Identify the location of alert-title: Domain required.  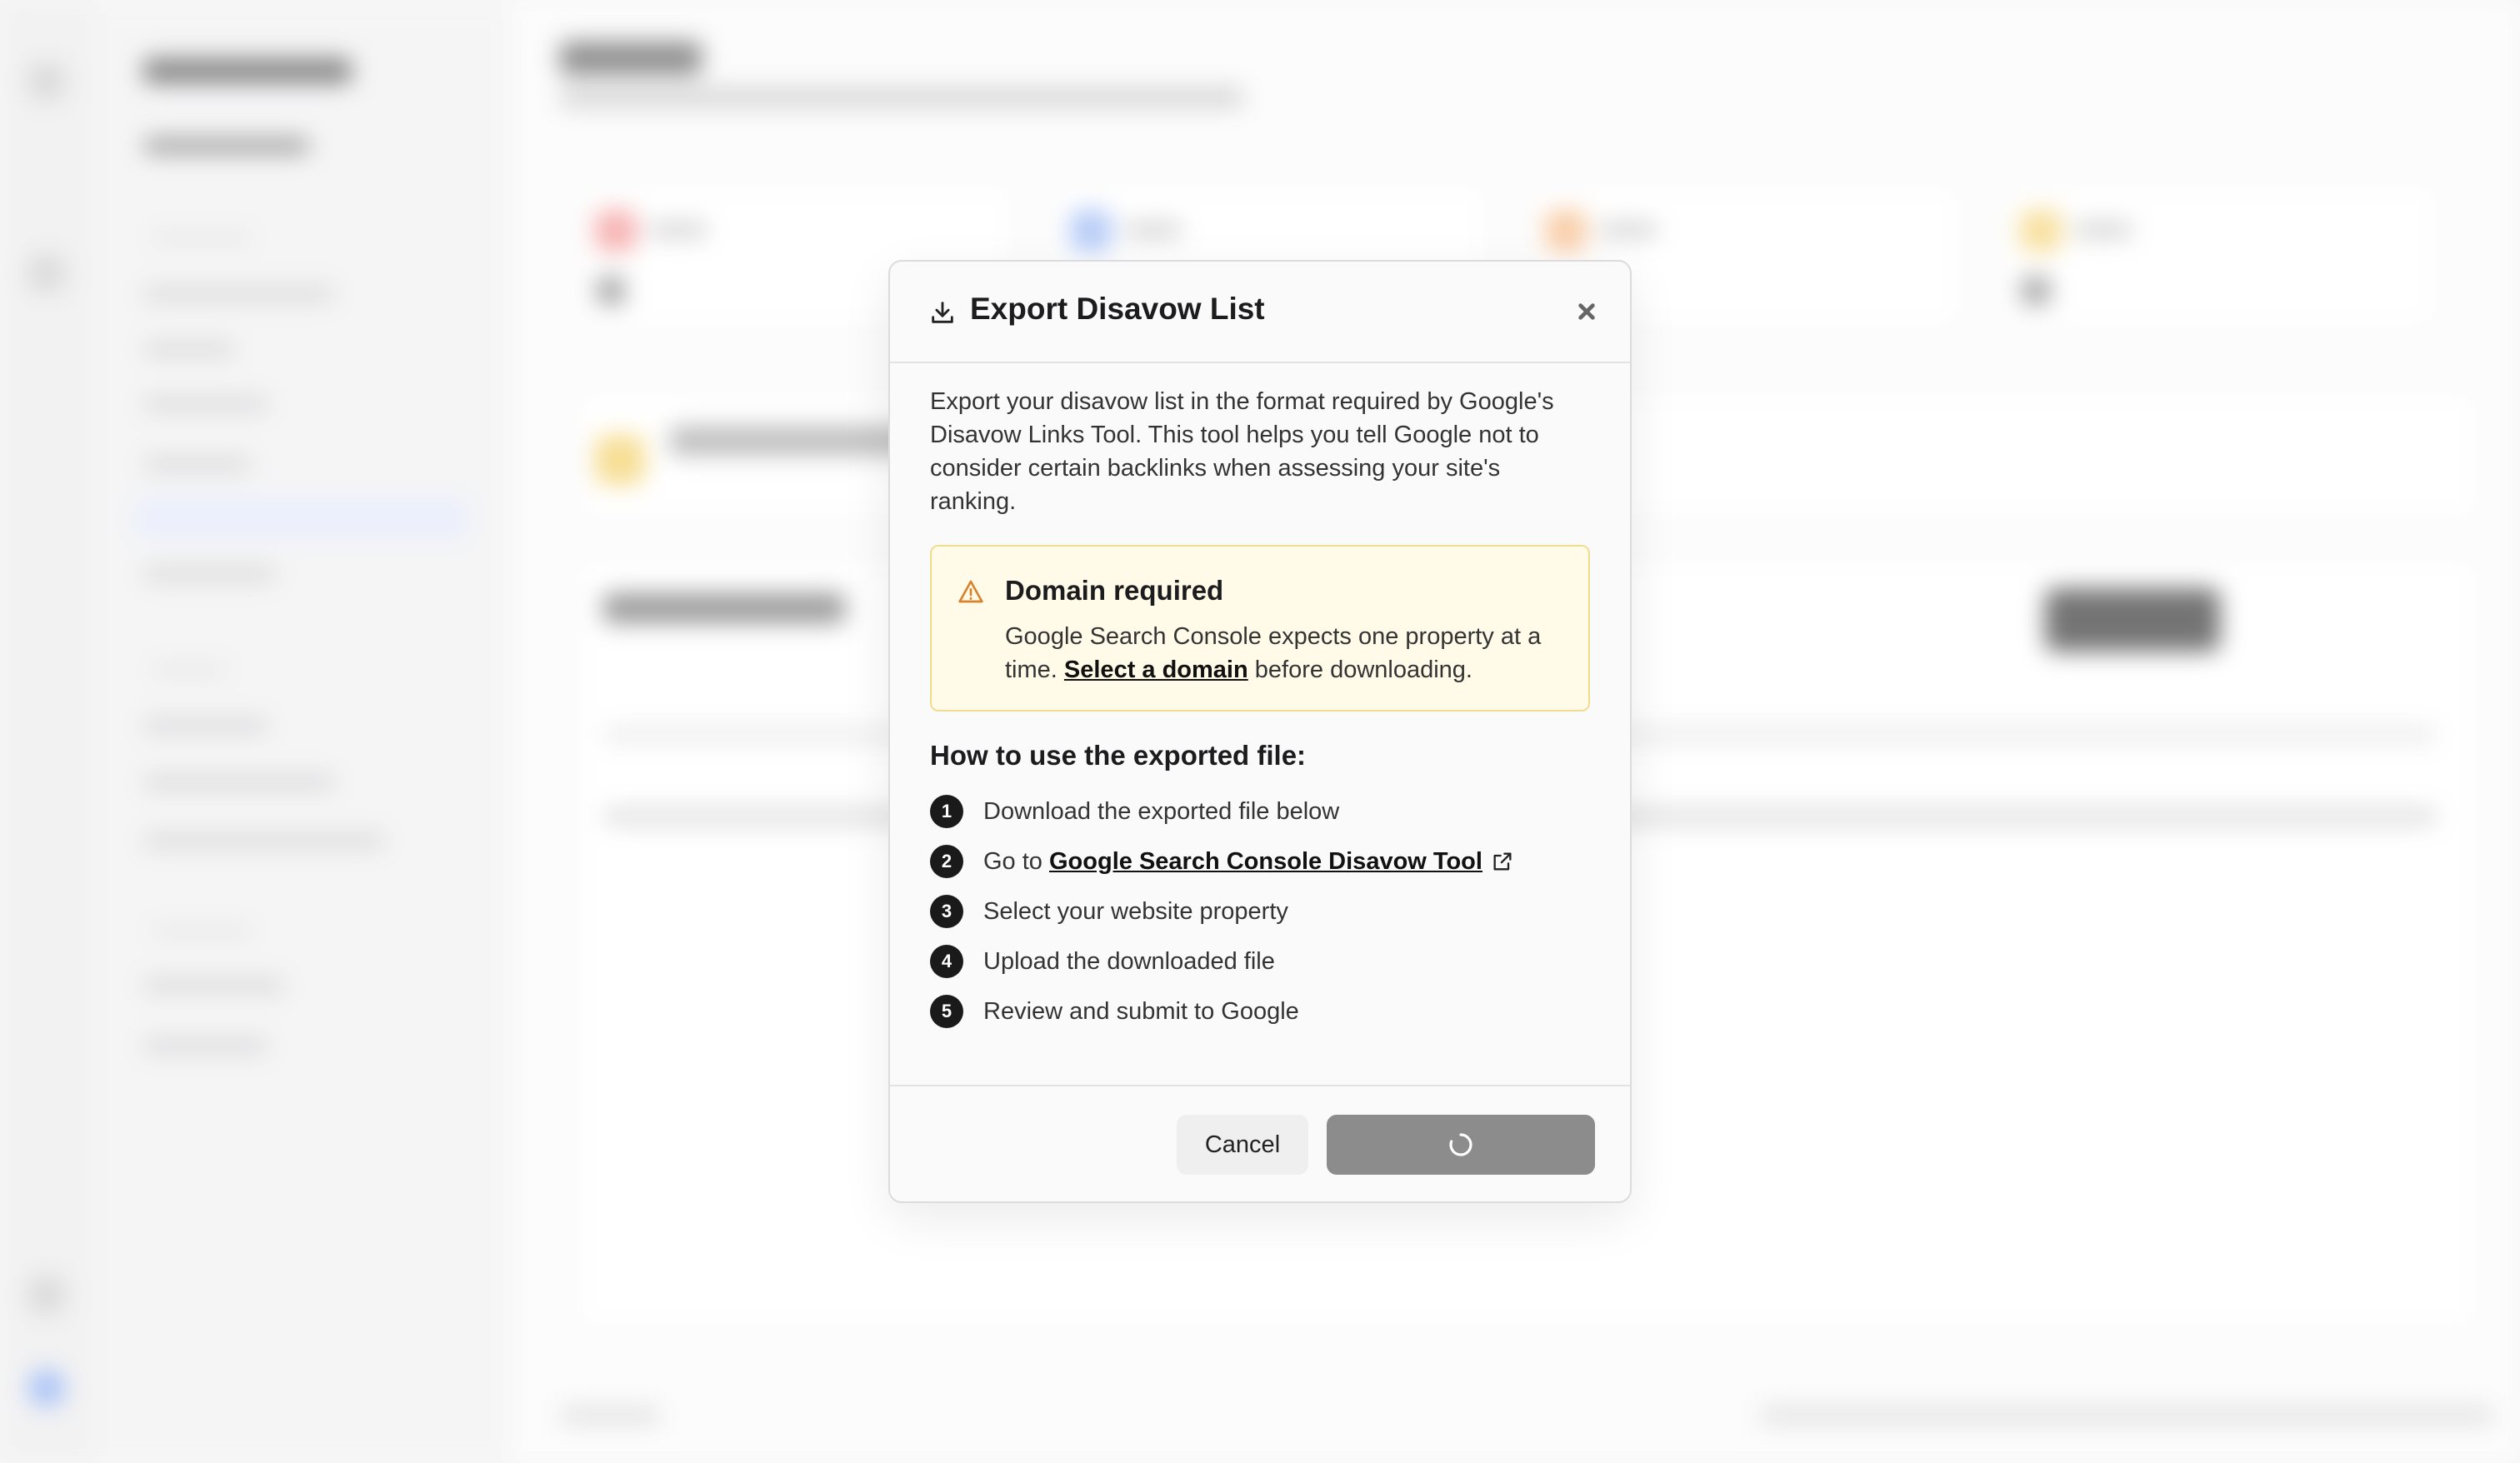
(1114, 590).